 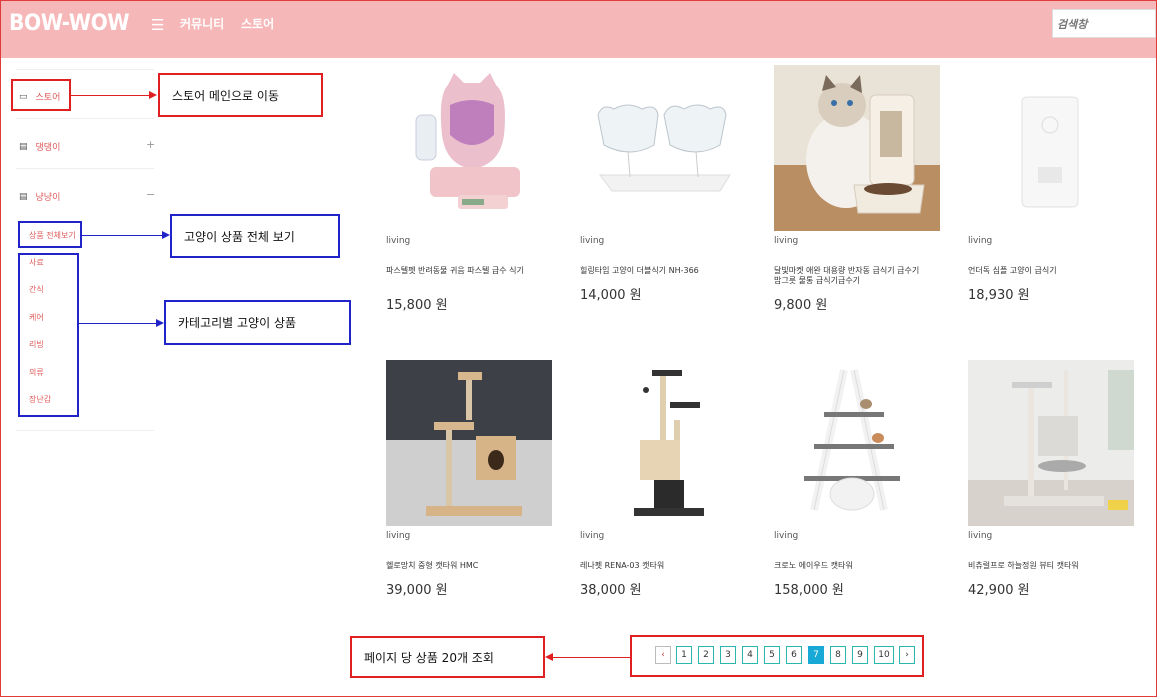 What do you see at coordinates (655, 271) in the screenshot?
I see `product-name: 힐링타임 고양이 더블식기 NH-366` at bounding box center [655, 271].